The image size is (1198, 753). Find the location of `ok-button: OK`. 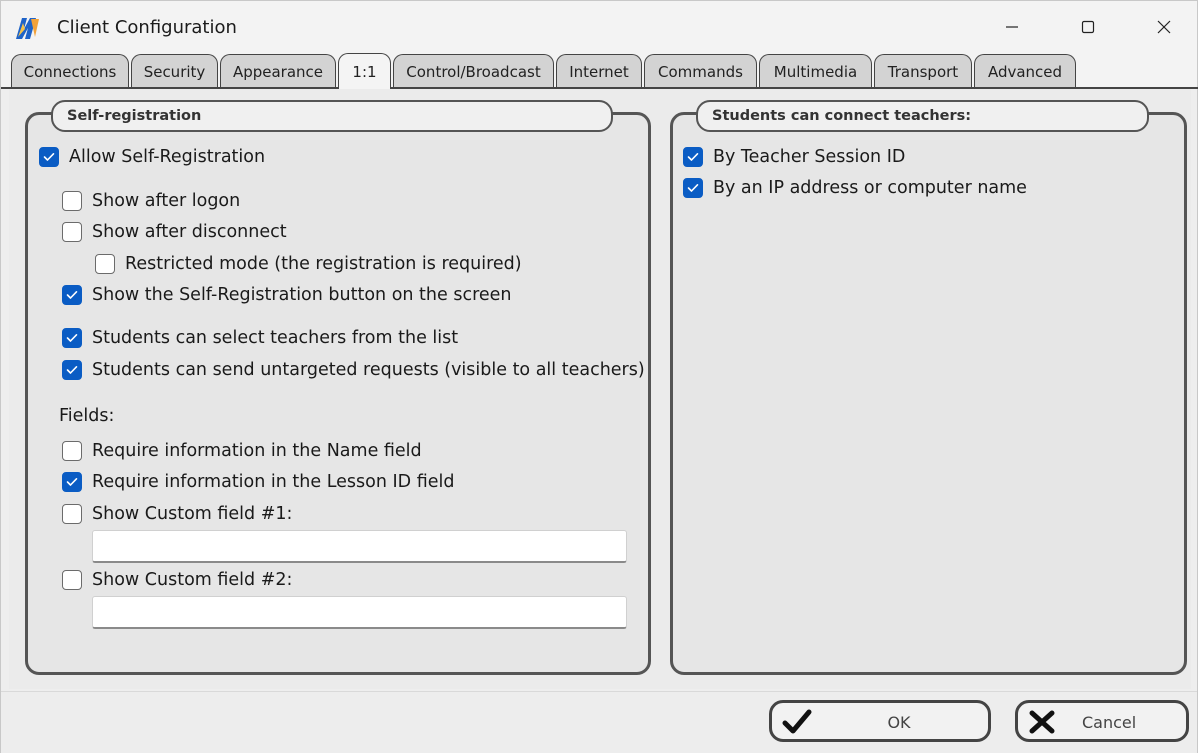

ok-button: OK is located at coordinates (880, 721).